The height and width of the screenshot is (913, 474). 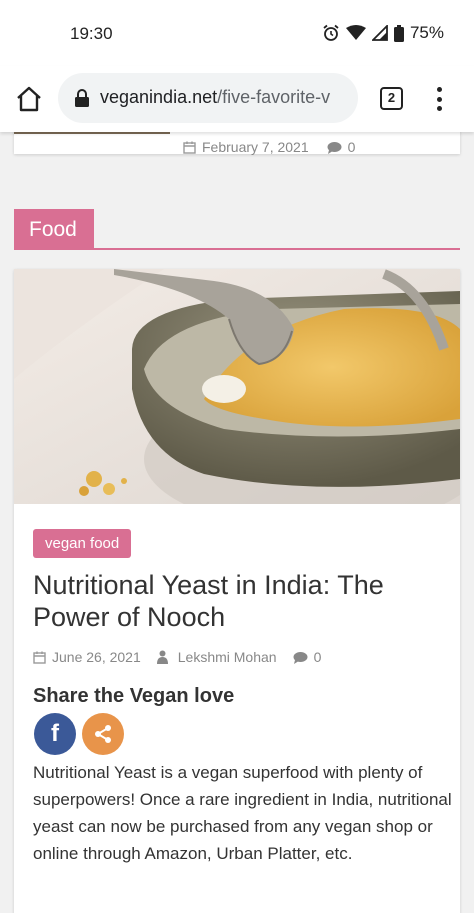 I want to click on user-icon, so click(x=162, y=657).